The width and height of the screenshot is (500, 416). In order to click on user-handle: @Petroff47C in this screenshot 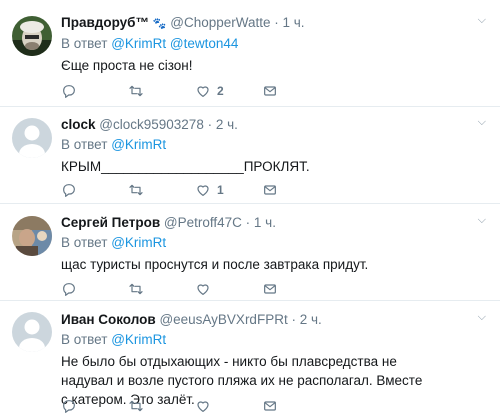, I will do `click(203, 222)`.